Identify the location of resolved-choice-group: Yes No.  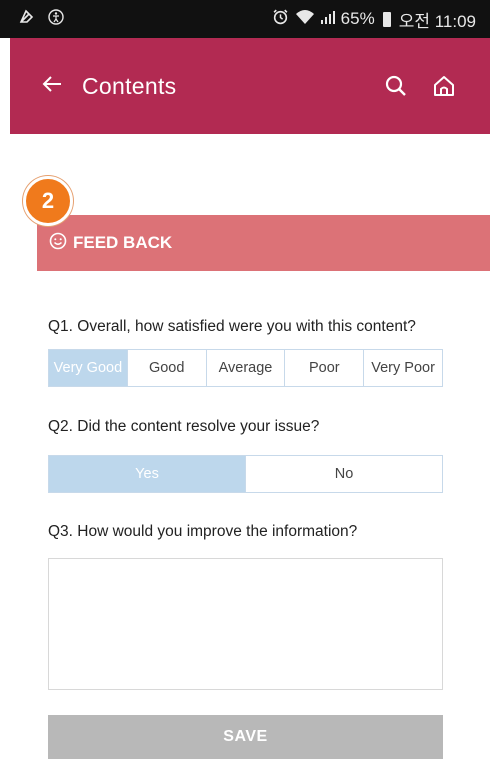
(245, 474).